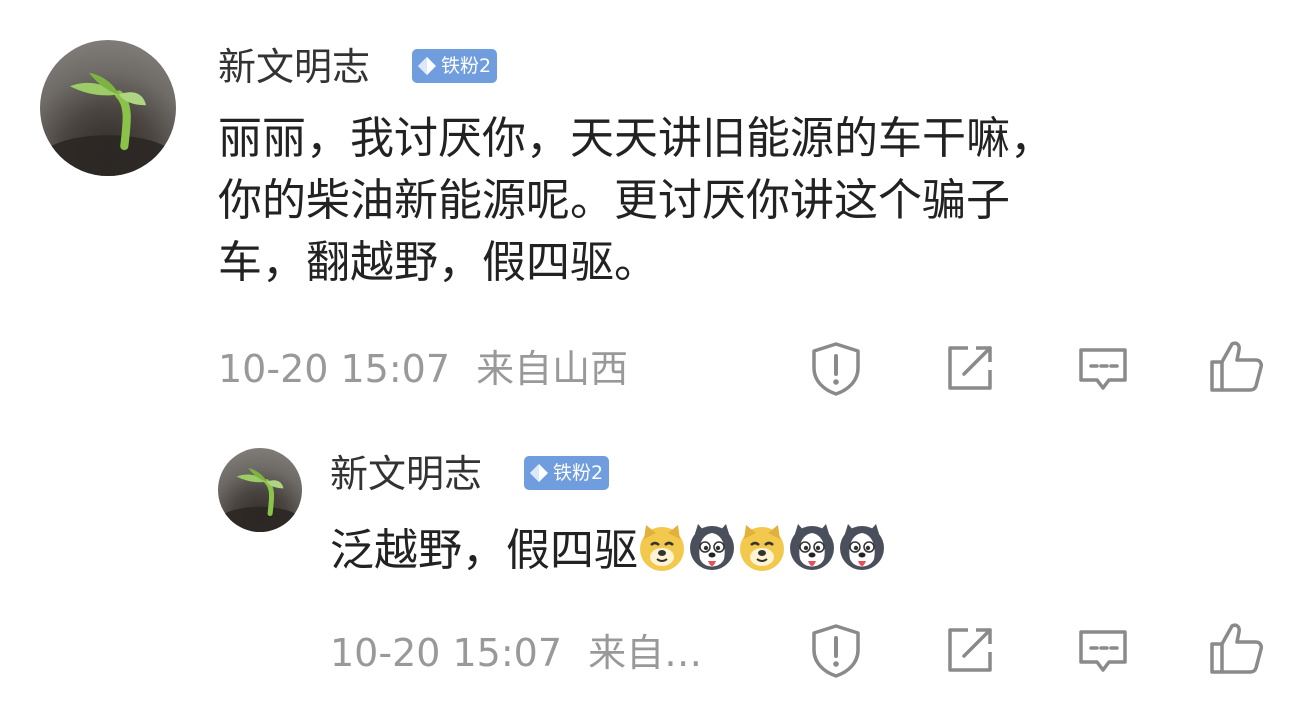 Image resolution: width=1316 pixels, height=724 pixels. What do you see at coordinates (1168, 707) in the screenshot?
I see `bottom-fade-overlay` at bounding box center [1168, 707].